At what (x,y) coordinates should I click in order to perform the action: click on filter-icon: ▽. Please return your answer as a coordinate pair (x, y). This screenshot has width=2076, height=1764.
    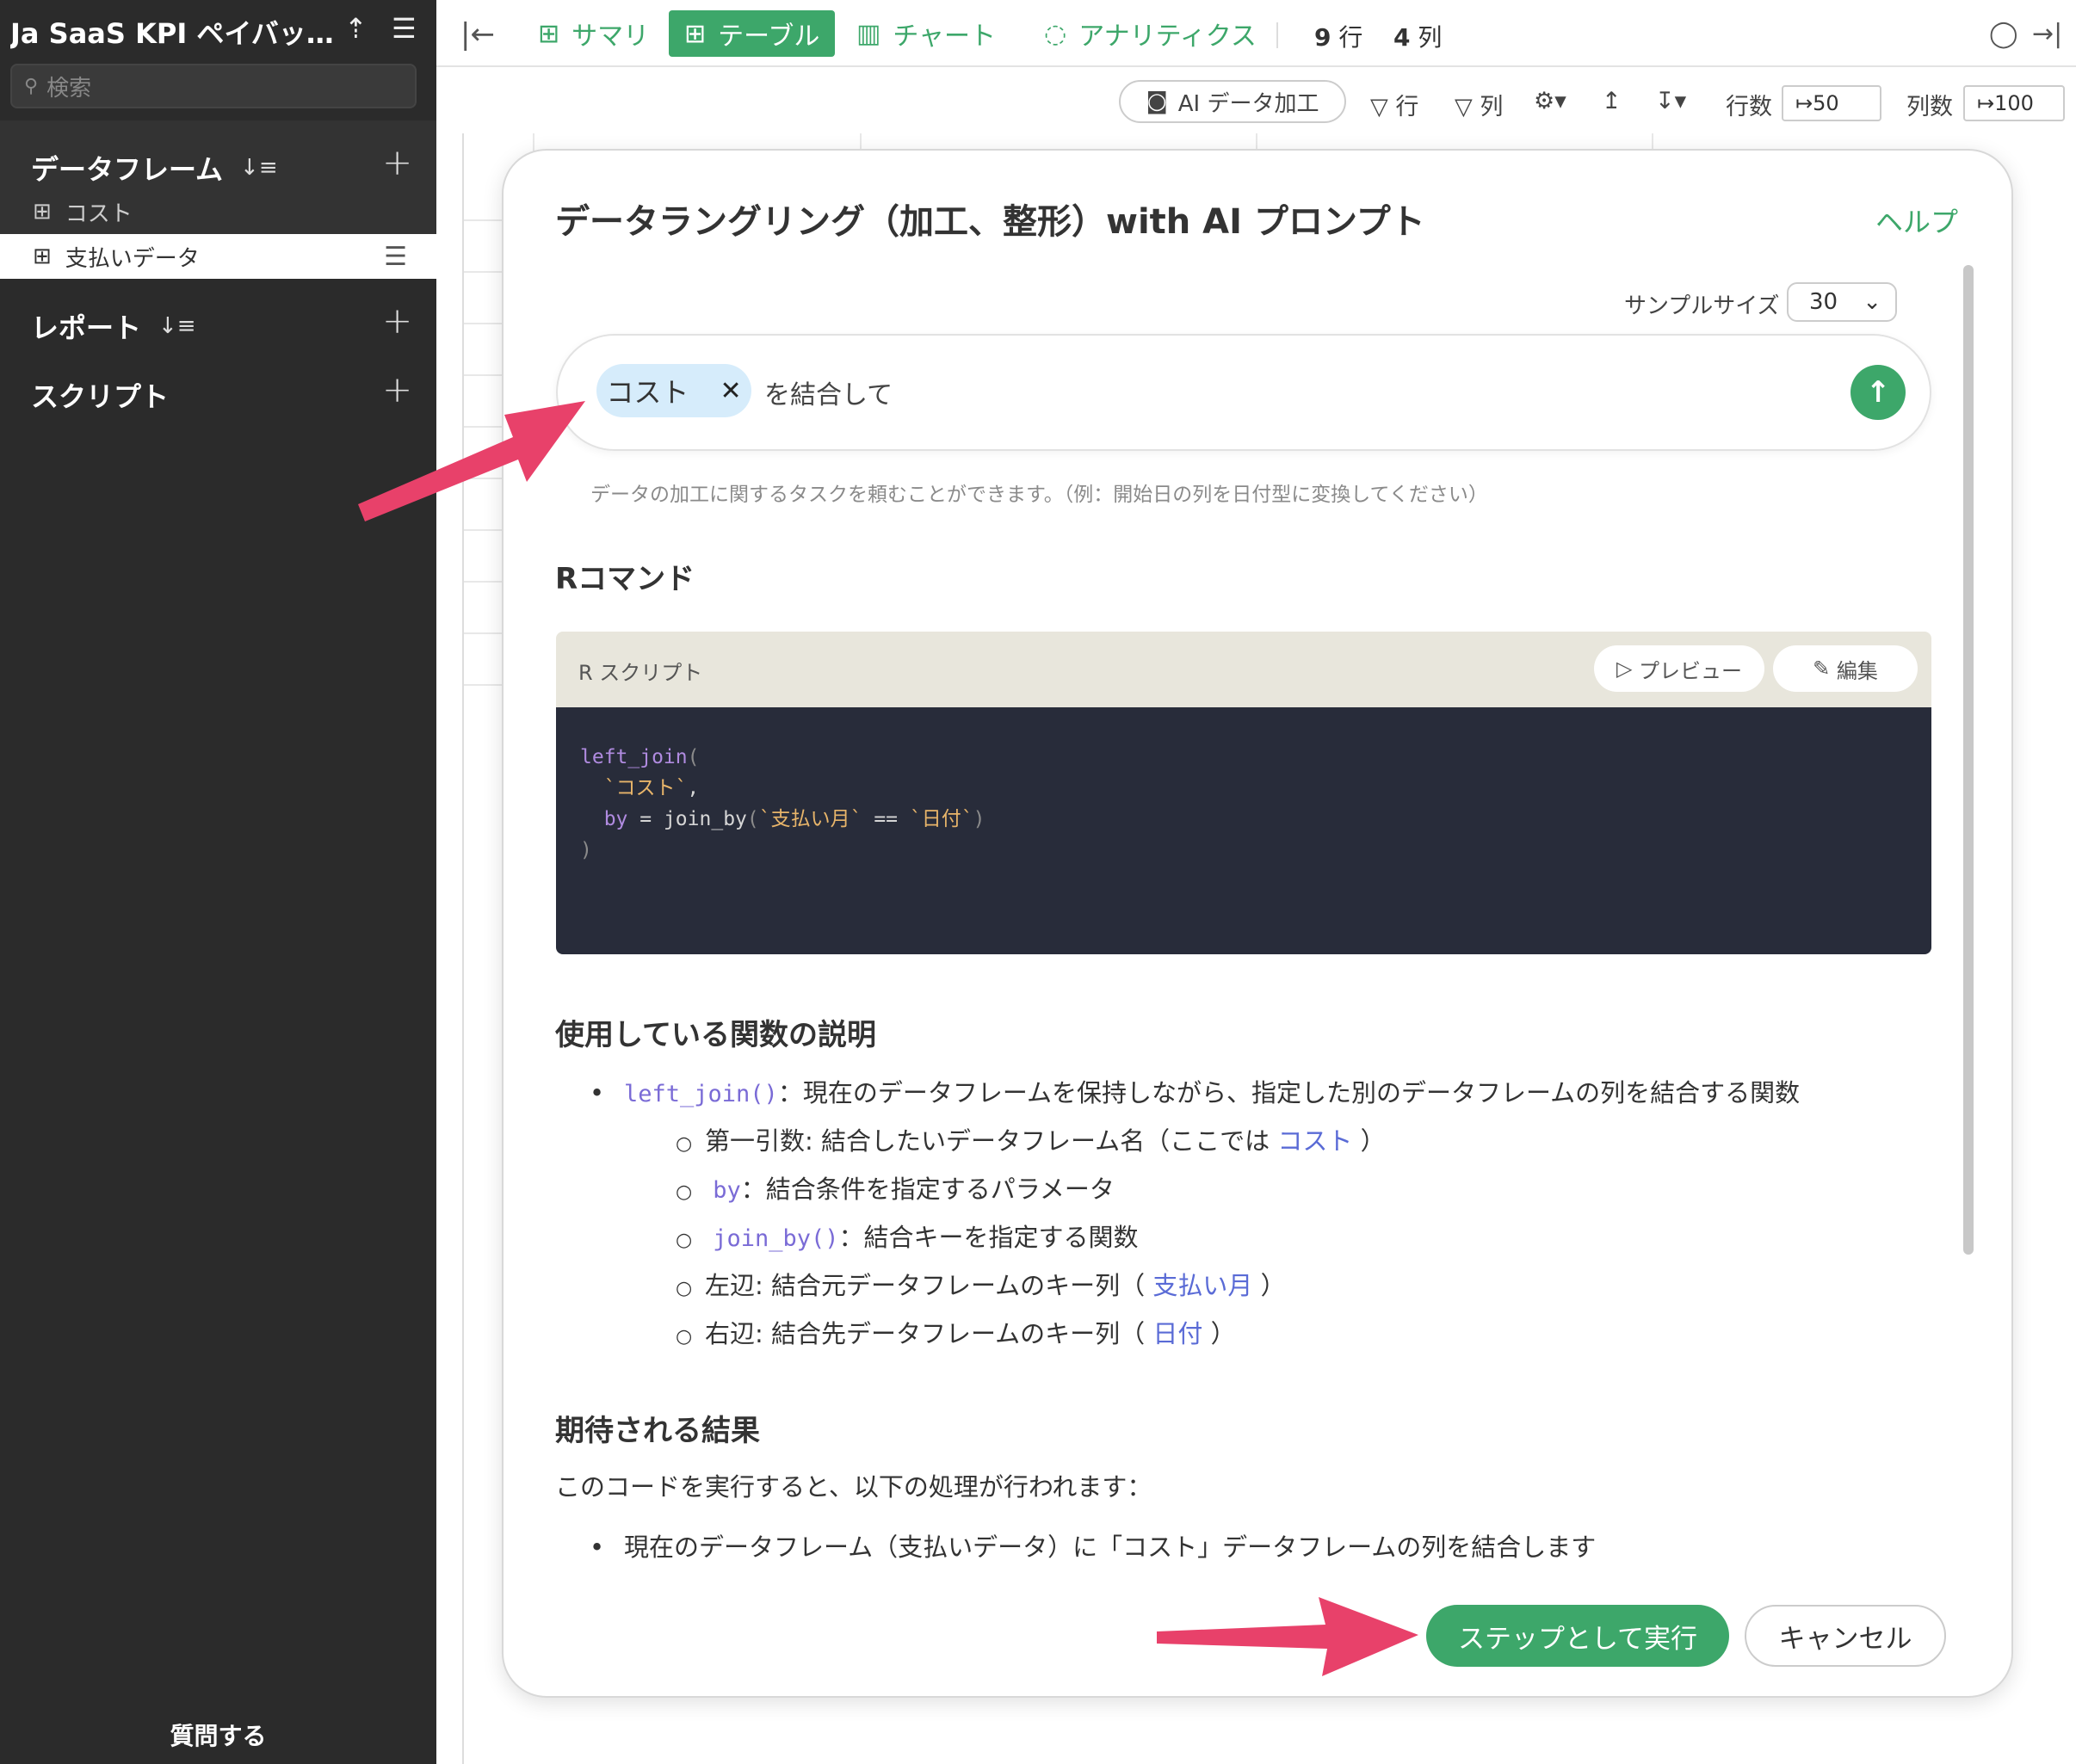
    Looking at the image, I should click on (1379, 107).